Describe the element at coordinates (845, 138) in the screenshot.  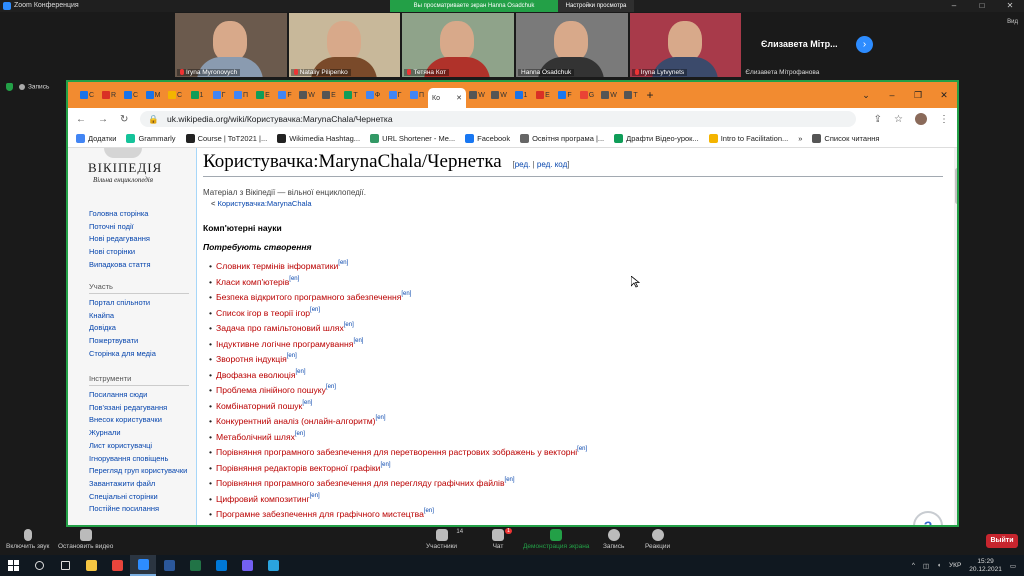
I see `bookmark-item: Список читання` at that location.